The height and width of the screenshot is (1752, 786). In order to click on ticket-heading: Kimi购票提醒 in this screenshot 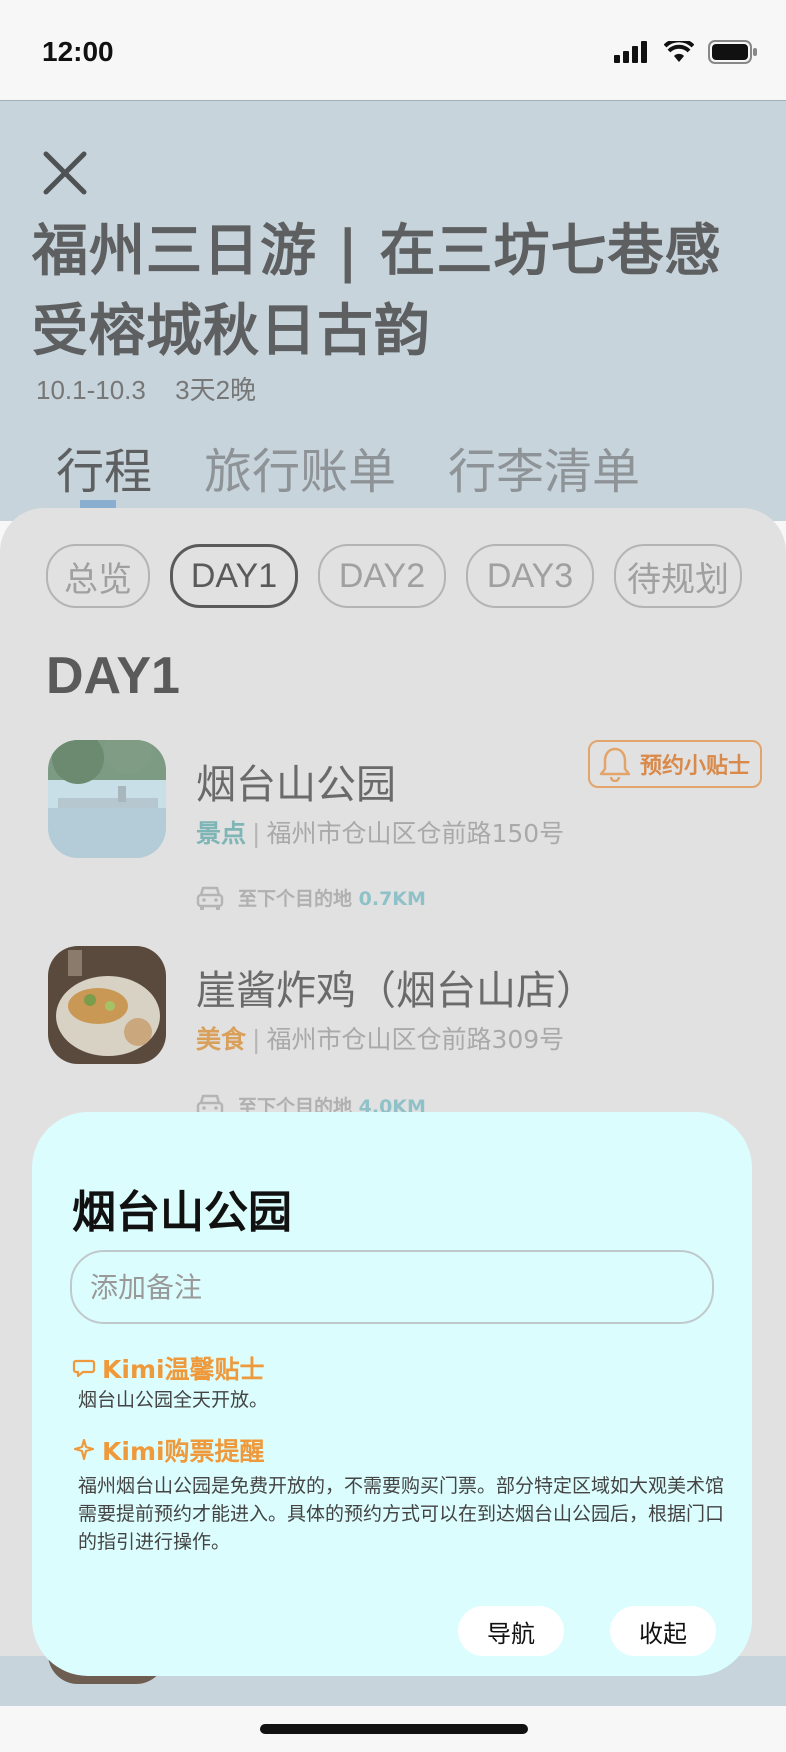, I will do `click(168, 1450)`.